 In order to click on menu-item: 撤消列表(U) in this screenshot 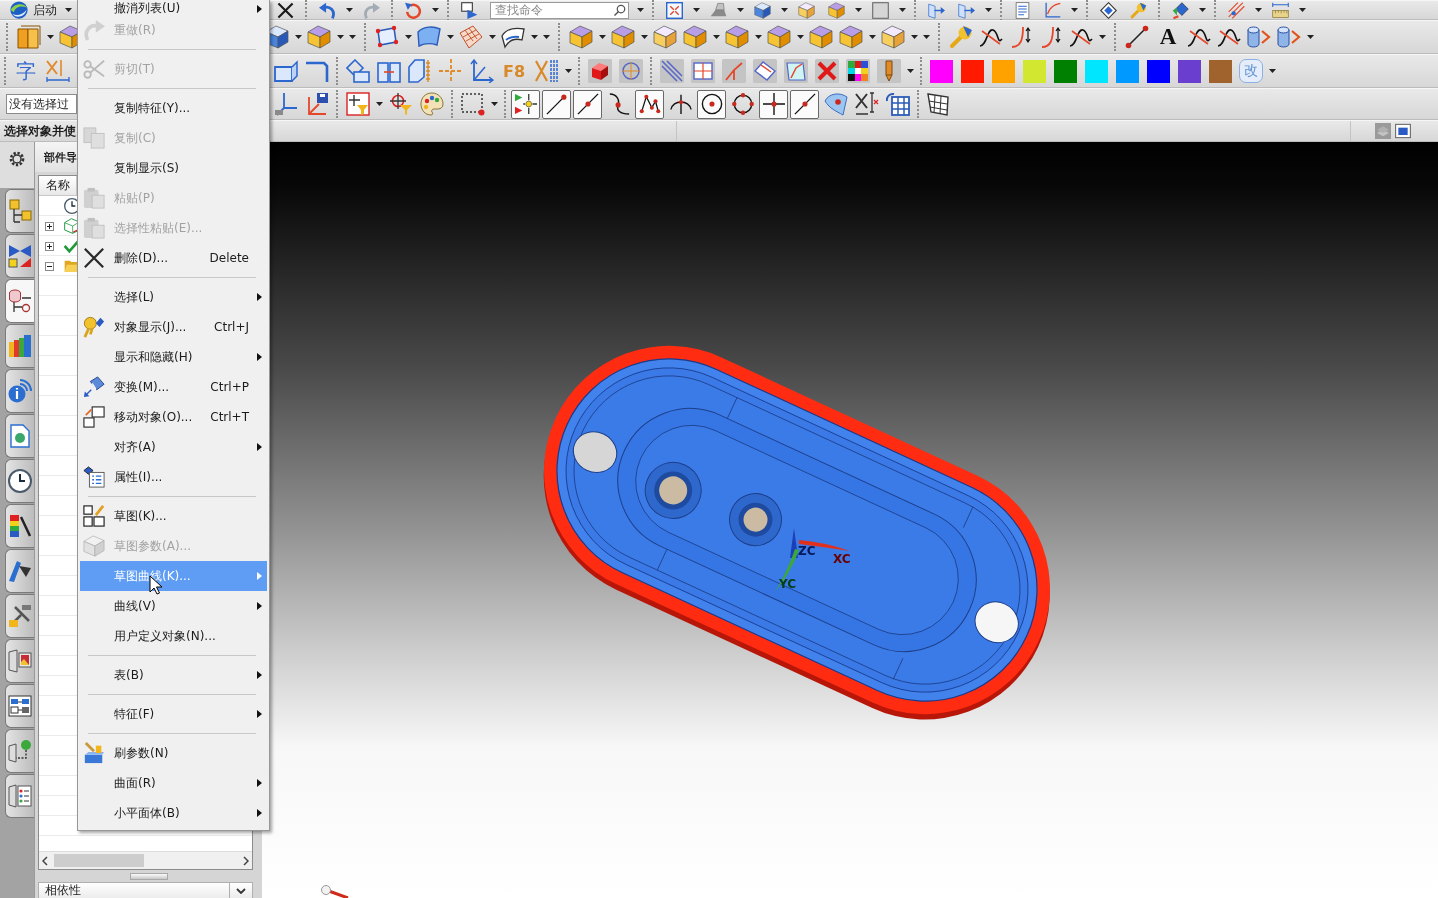, I will do `click(173, 7)`.